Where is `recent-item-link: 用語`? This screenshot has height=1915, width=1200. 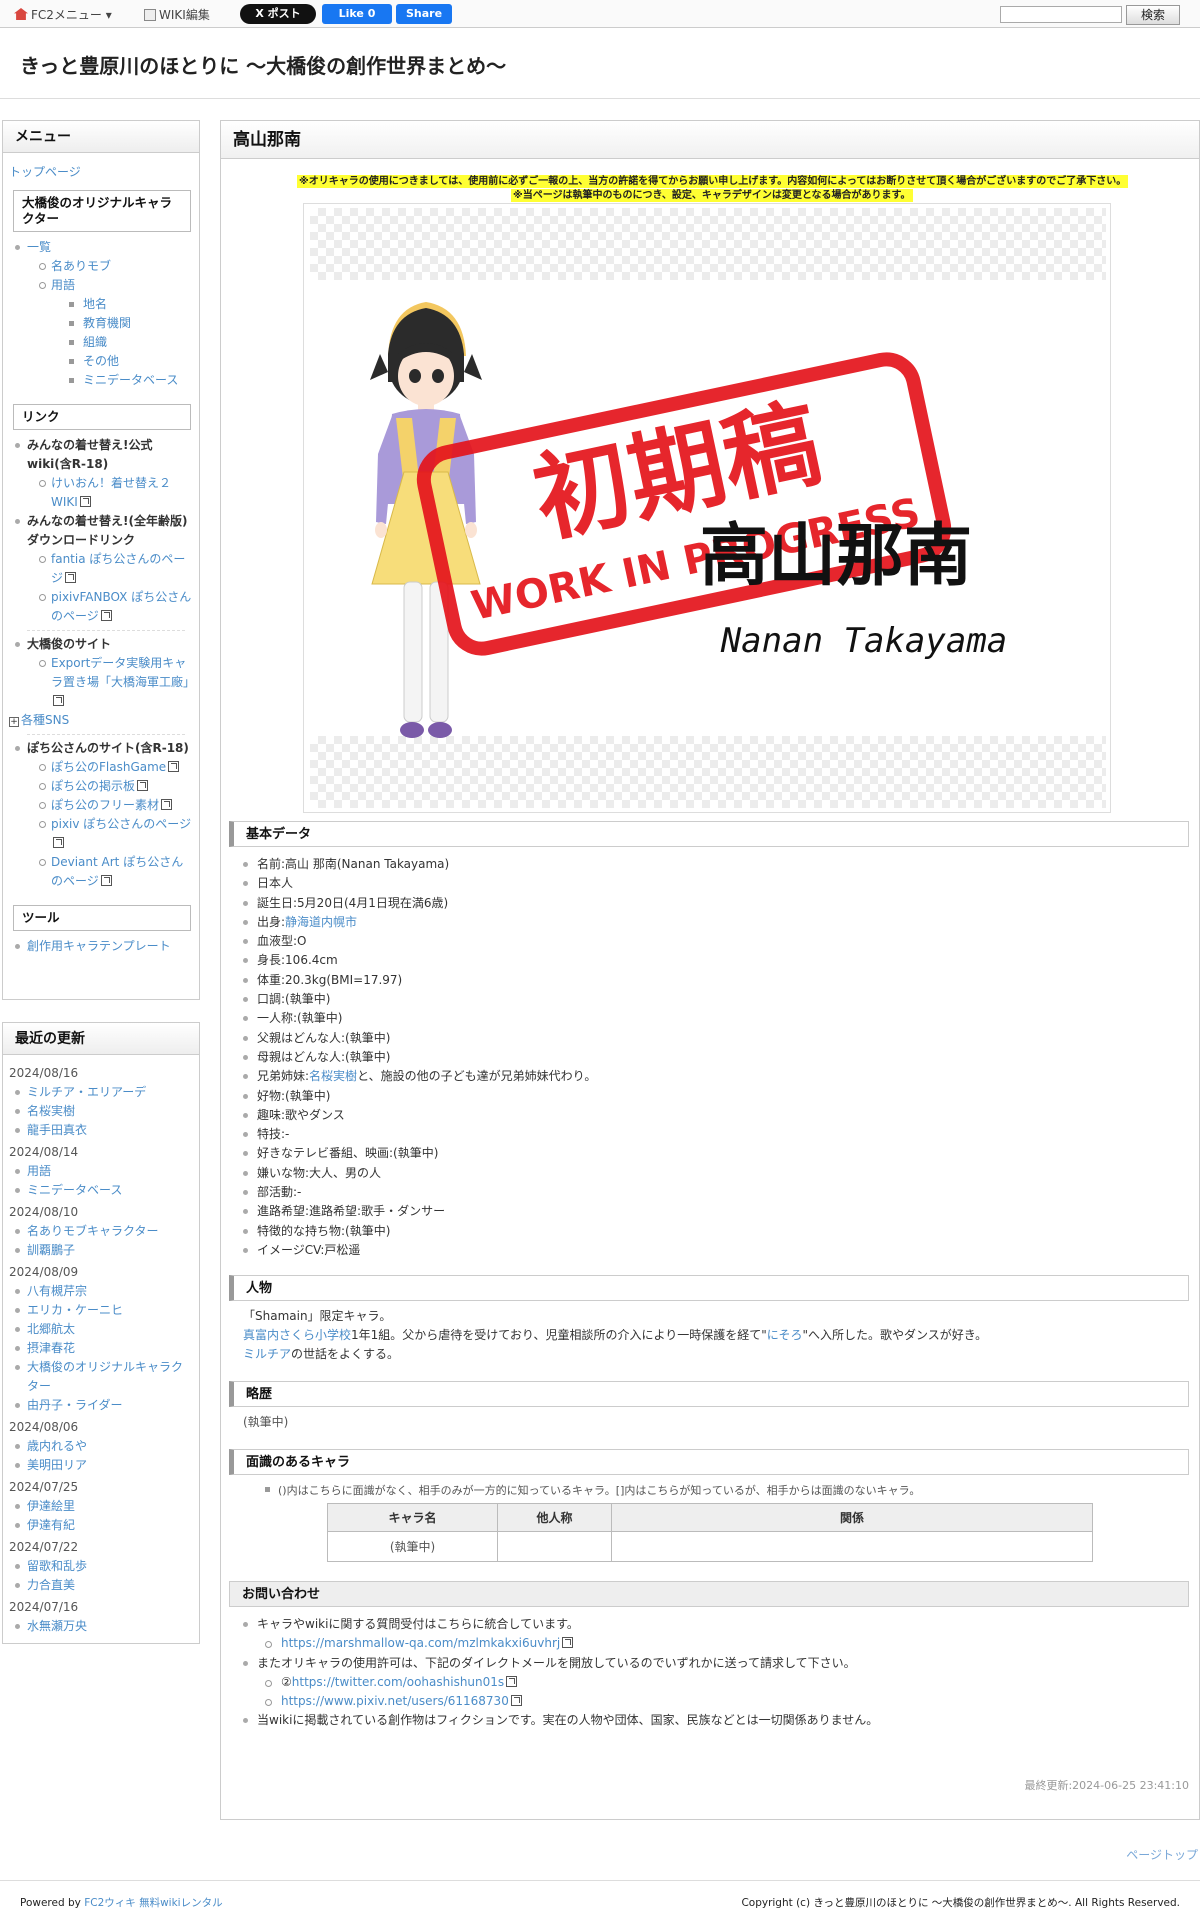
recent-item-link: 用語 is located at coordinates (39, 1171).